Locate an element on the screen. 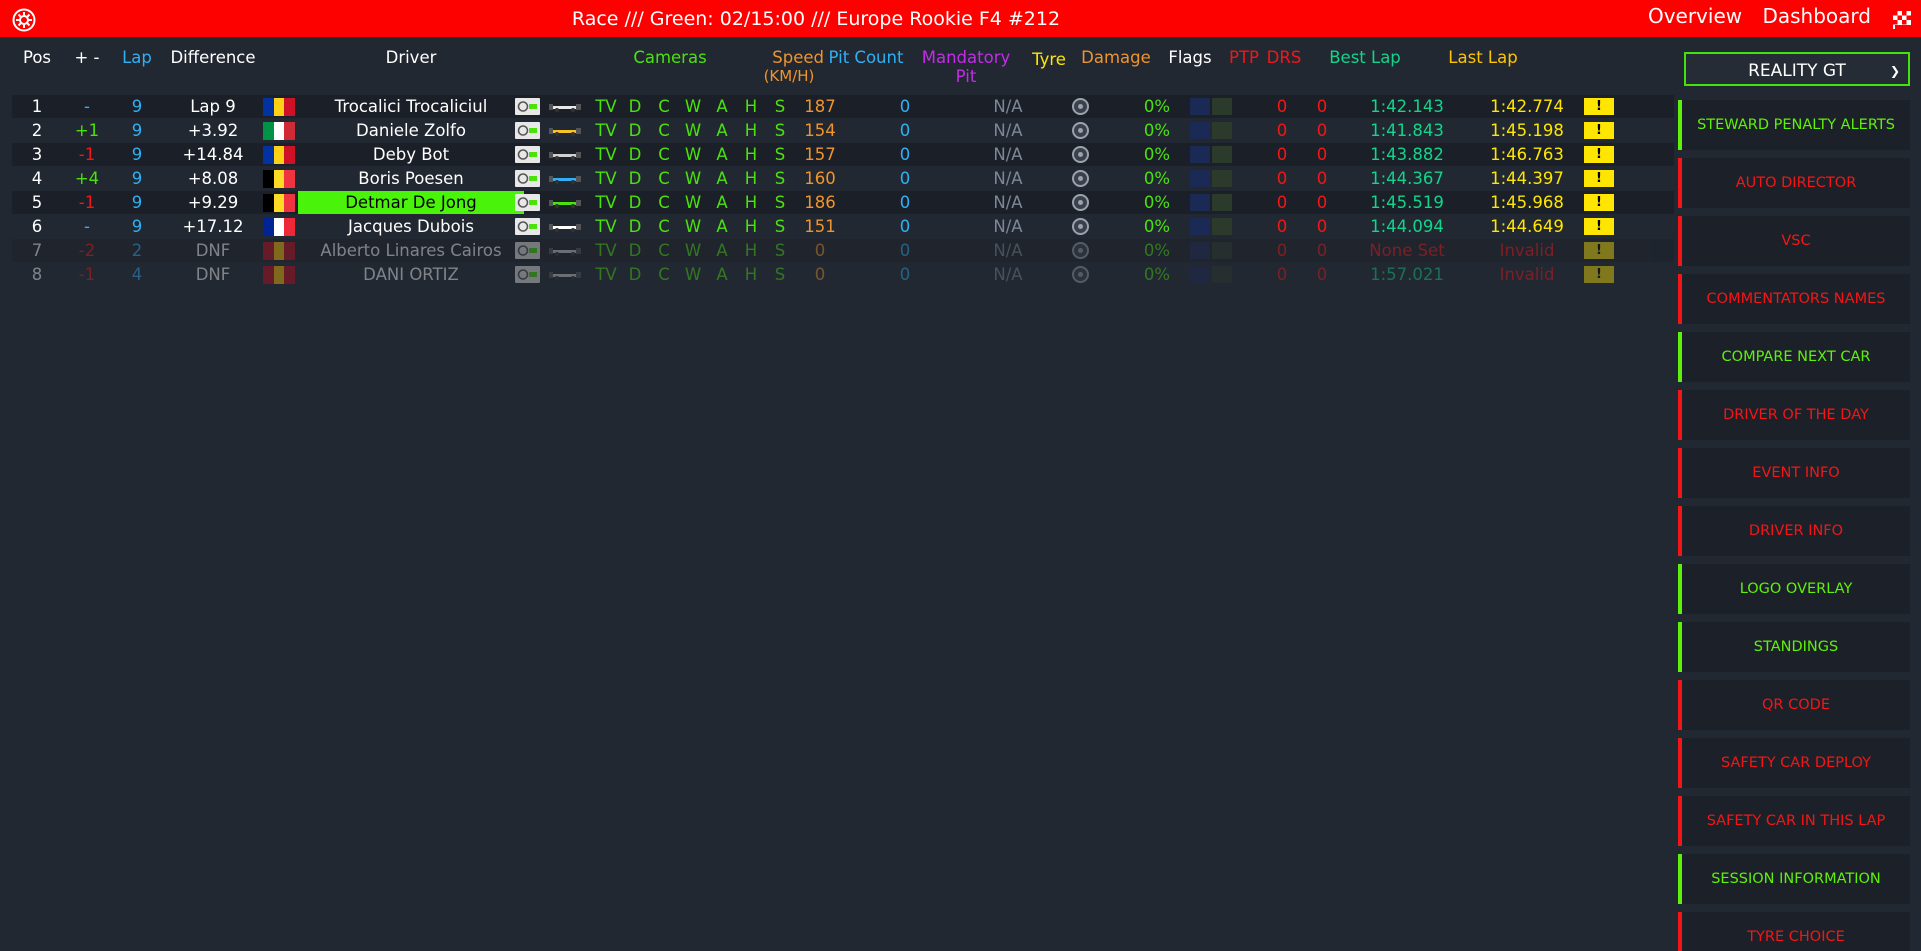 The height and width of the screenshot is (951, 1921). sidebar-button-qr-code: QR CODE is located at coordinates (1794, 705).